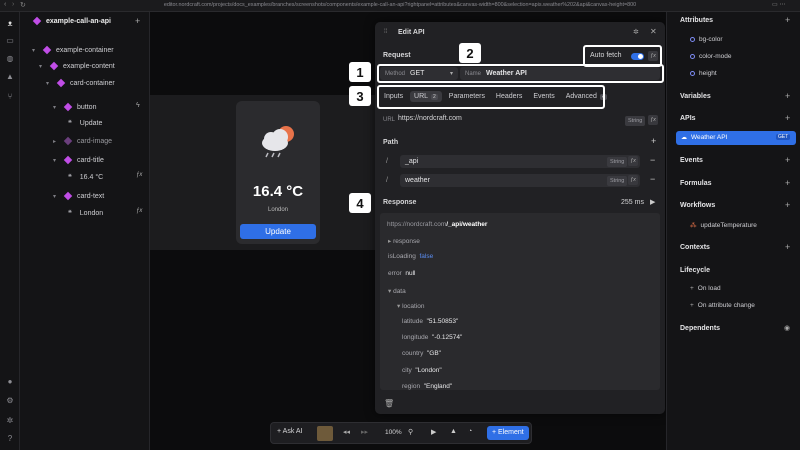  What do you see at coordinates (10, 23) in the screenshot?
I see `logo-icon: ᴥ` at bounding box center [10, 23].